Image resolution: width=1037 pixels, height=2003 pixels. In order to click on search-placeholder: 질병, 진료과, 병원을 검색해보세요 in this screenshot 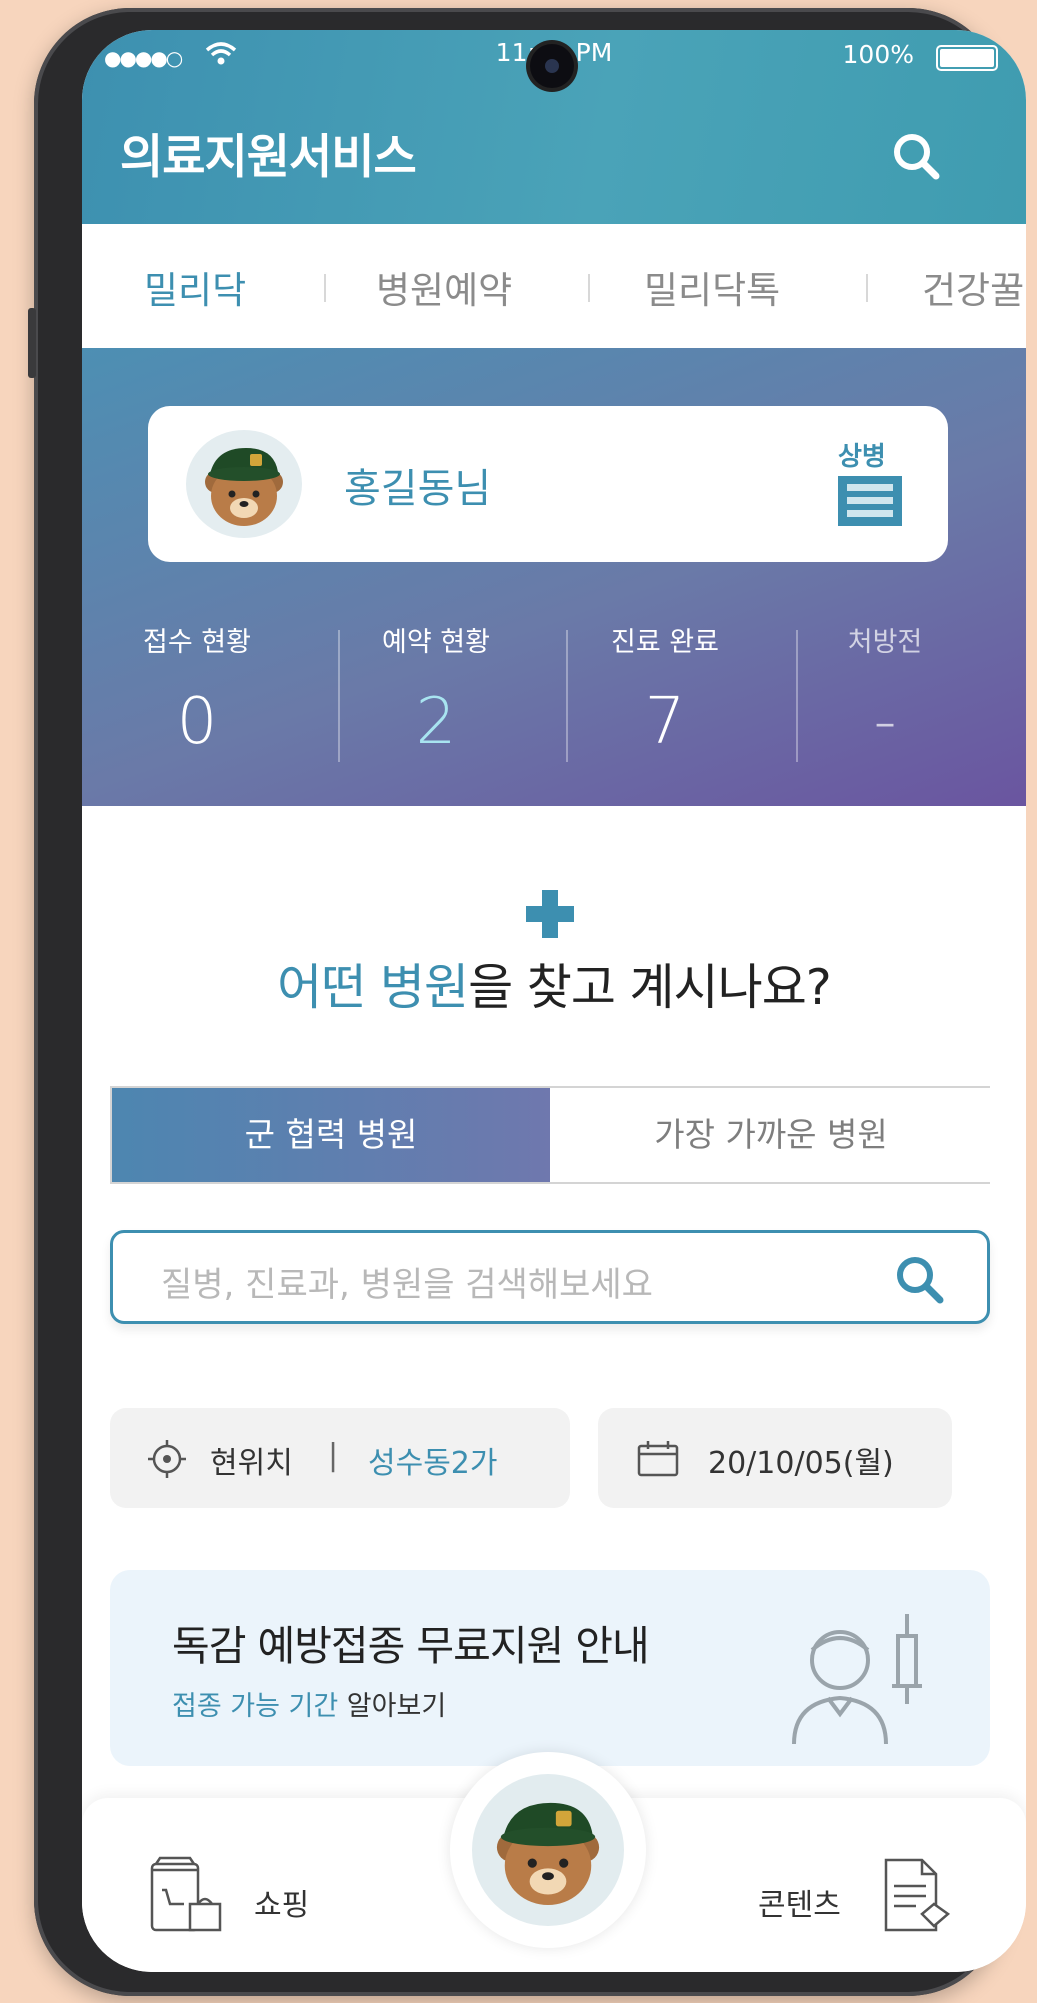, I will do `click(407, 1285)`.